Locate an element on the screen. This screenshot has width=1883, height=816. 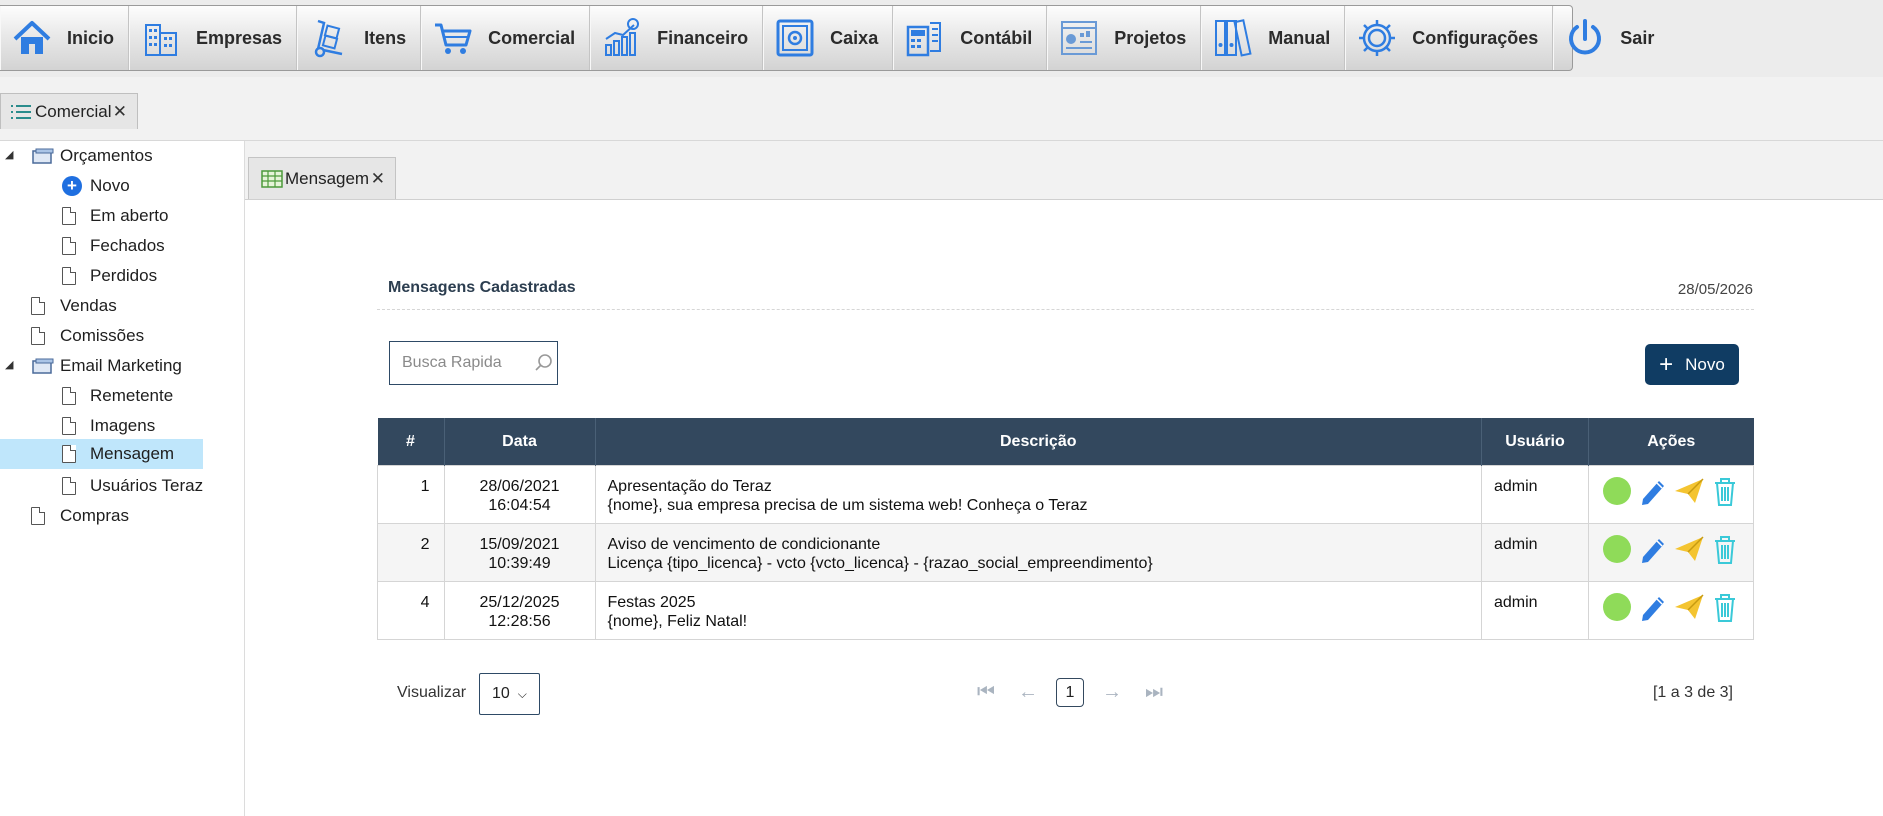
menu-label: Caixa is located at coordinates (854, 37).